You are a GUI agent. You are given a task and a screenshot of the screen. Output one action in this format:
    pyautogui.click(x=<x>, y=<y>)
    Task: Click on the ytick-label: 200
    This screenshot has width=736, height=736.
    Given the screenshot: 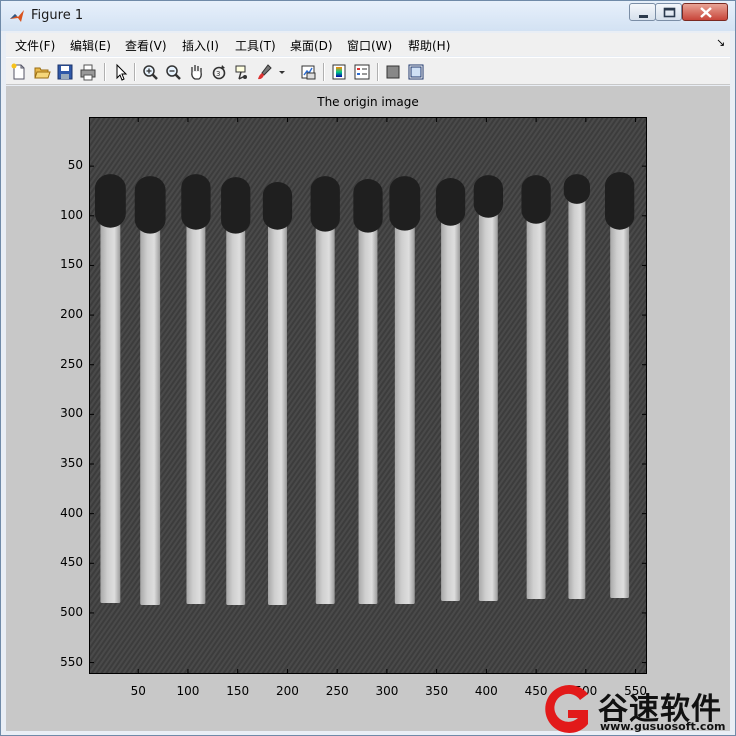 What is the action you would take?
    pyautogui.click(x=71, y=314)
    